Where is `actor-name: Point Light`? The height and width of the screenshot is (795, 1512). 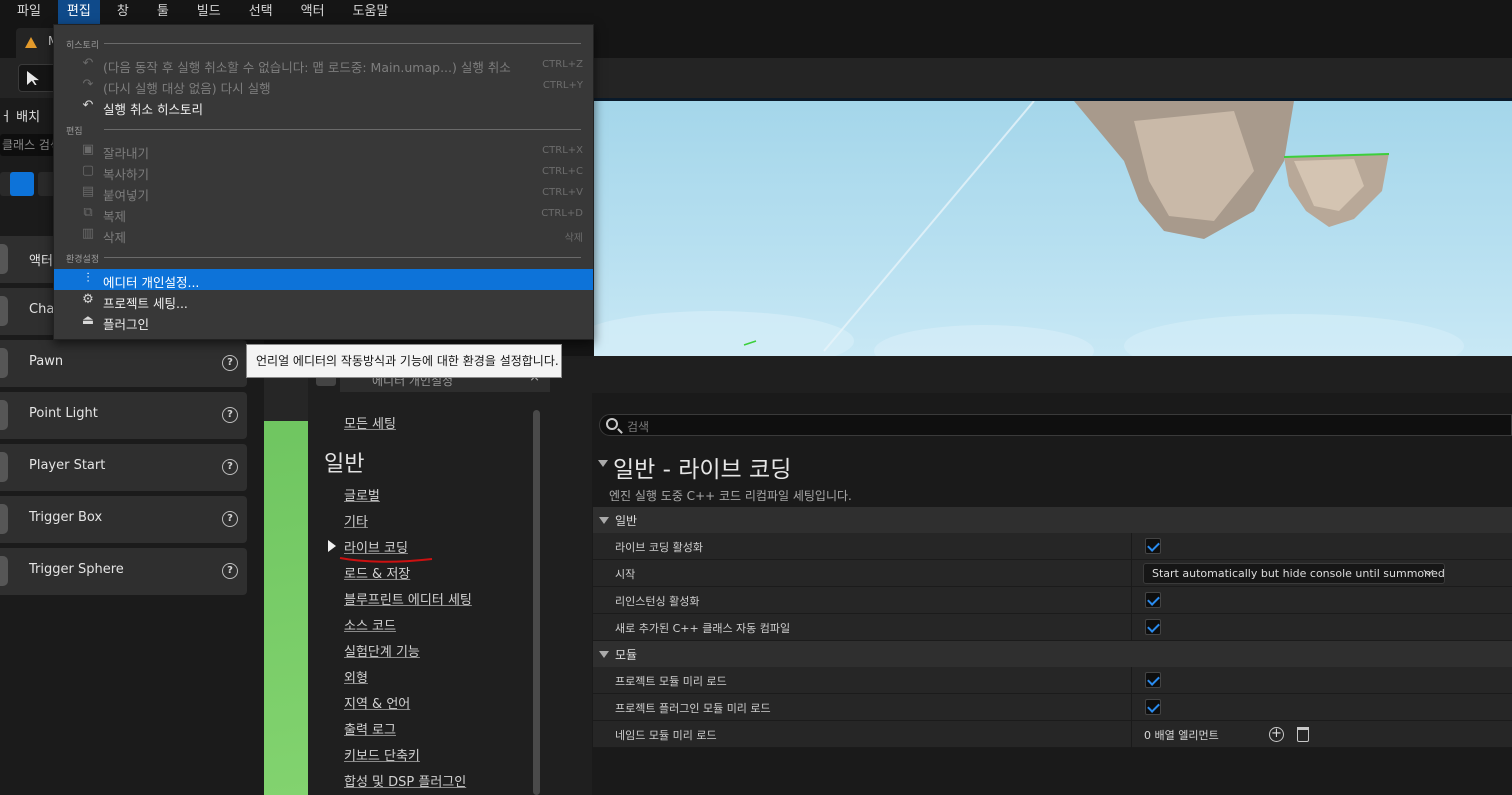 actor-name: Point Light is located at coordinates (63, 413).